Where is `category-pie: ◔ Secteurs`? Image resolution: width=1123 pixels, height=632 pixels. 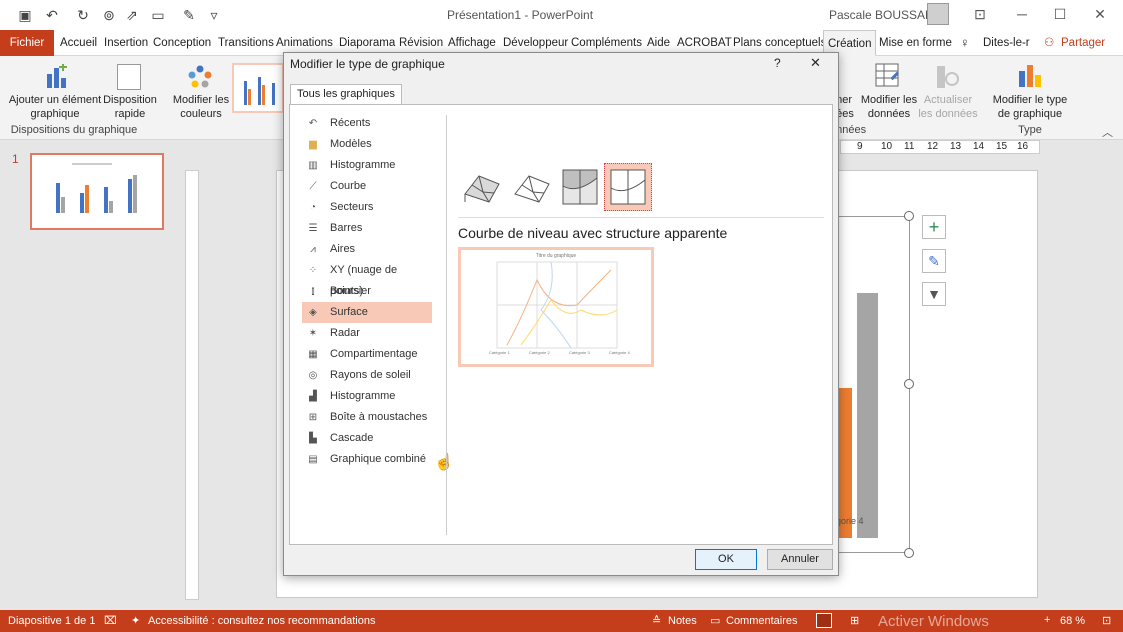
category-pie: ◔ Secteurs is located at coordinates (367, 207).